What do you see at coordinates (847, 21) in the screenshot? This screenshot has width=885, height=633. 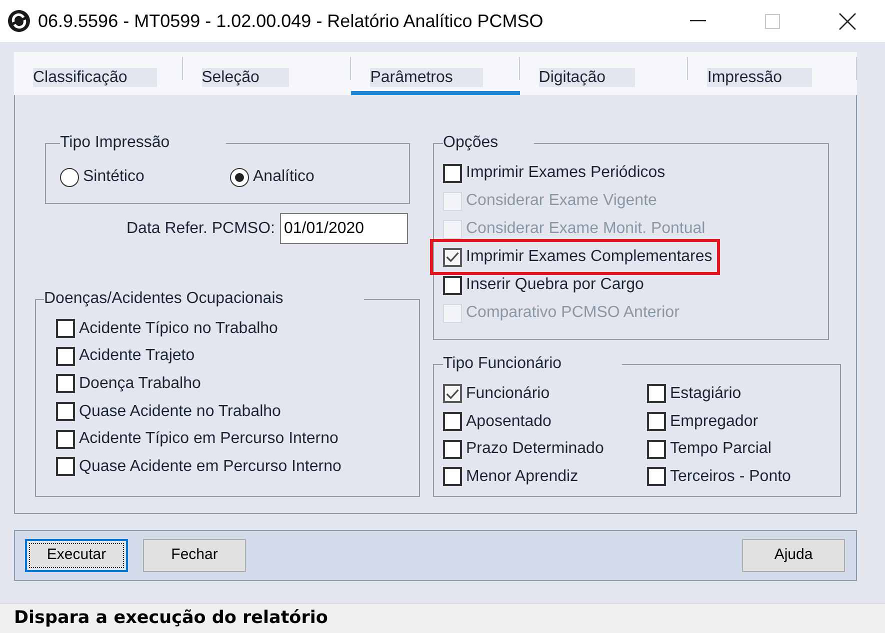 I see `close-icon` at bounding box center [847, 21].